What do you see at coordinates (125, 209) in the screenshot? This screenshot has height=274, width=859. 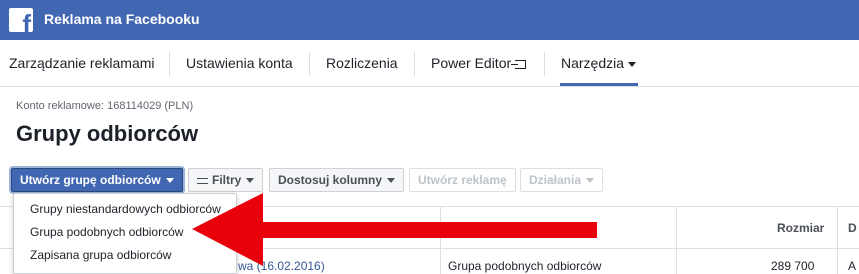 I see `menu-item-custom-audience: Grupy niestandardowych odbiorców` at bounding box center [125, 209].